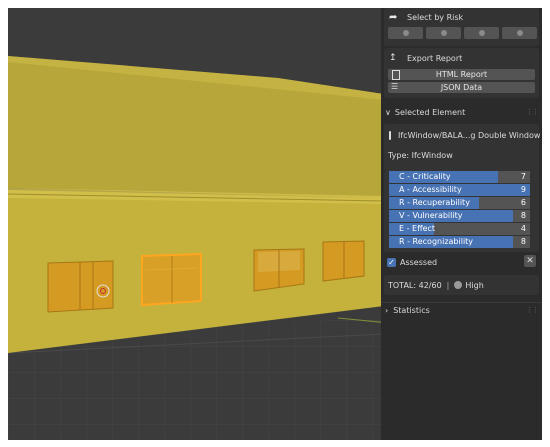 This screenshot has width=550, height=447. Describe the element at coordinates (434, 202) in the screenshot. I see `recuperability-label: R - Recuperability` at that location.